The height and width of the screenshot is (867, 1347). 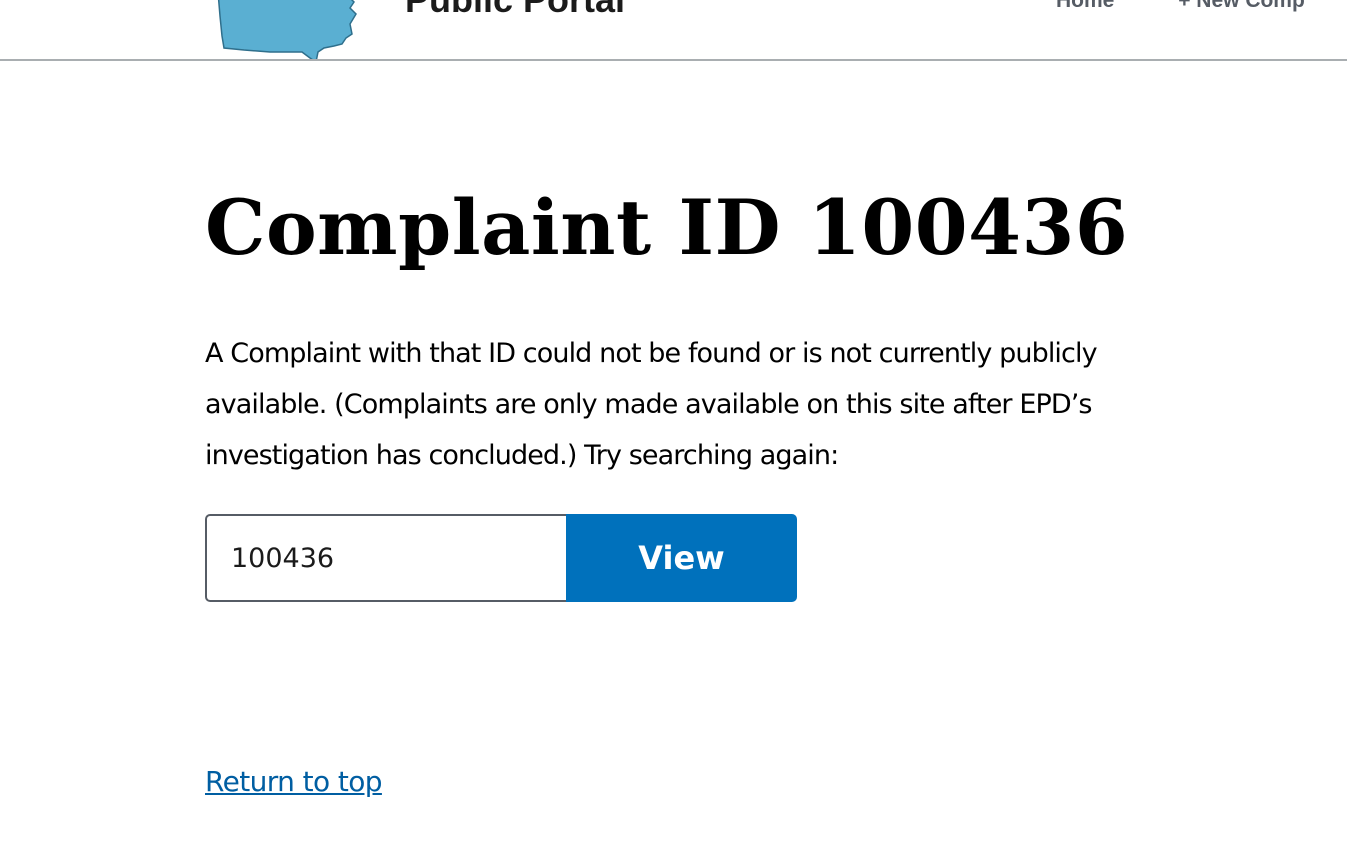 What do you see at coordinates (681, 558) in the screenshot?
I see `view-button: View` at bounding box center [681, 558].